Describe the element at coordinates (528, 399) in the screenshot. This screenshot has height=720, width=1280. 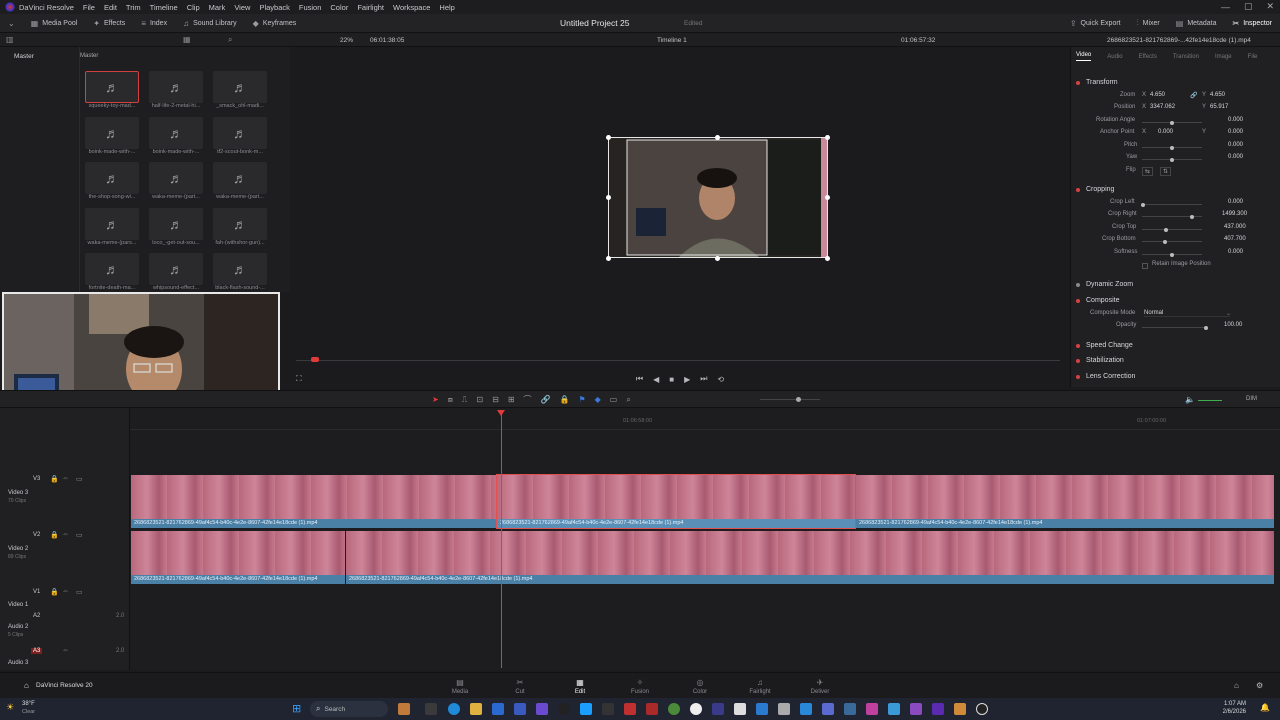
I see `snapping-icon: ⌒` at that location.